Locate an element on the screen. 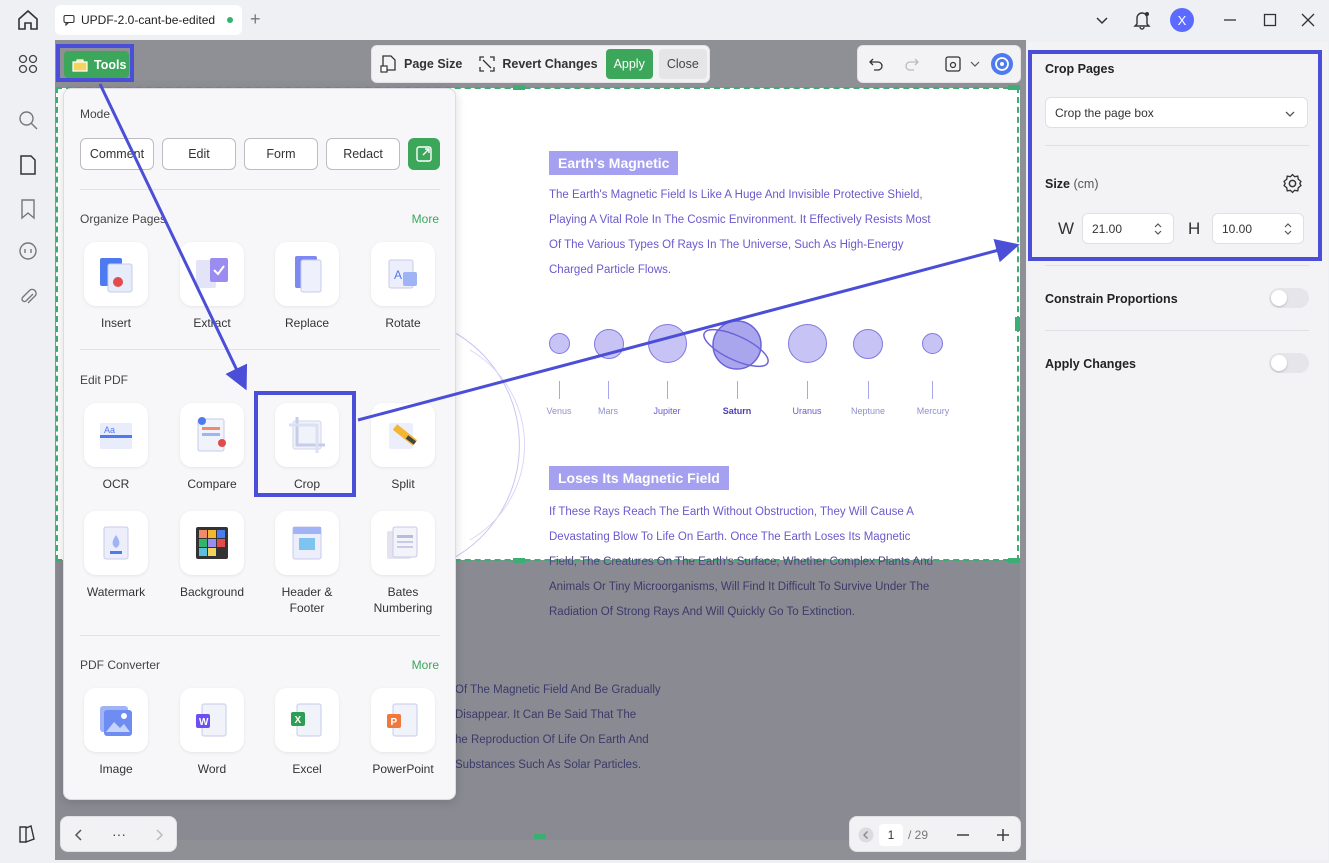 This screenshot has height=863, width=1329. rotate-tool: A is located at coordinates (403, 274).